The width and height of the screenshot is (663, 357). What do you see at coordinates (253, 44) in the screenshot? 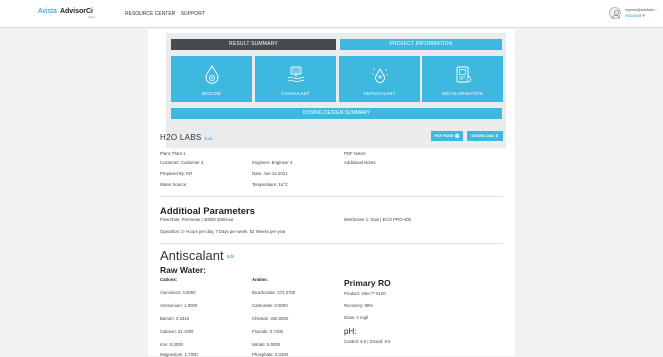
I see `tab-result-summary: RESULT SUMMARY` at bounding box center [253, 44].